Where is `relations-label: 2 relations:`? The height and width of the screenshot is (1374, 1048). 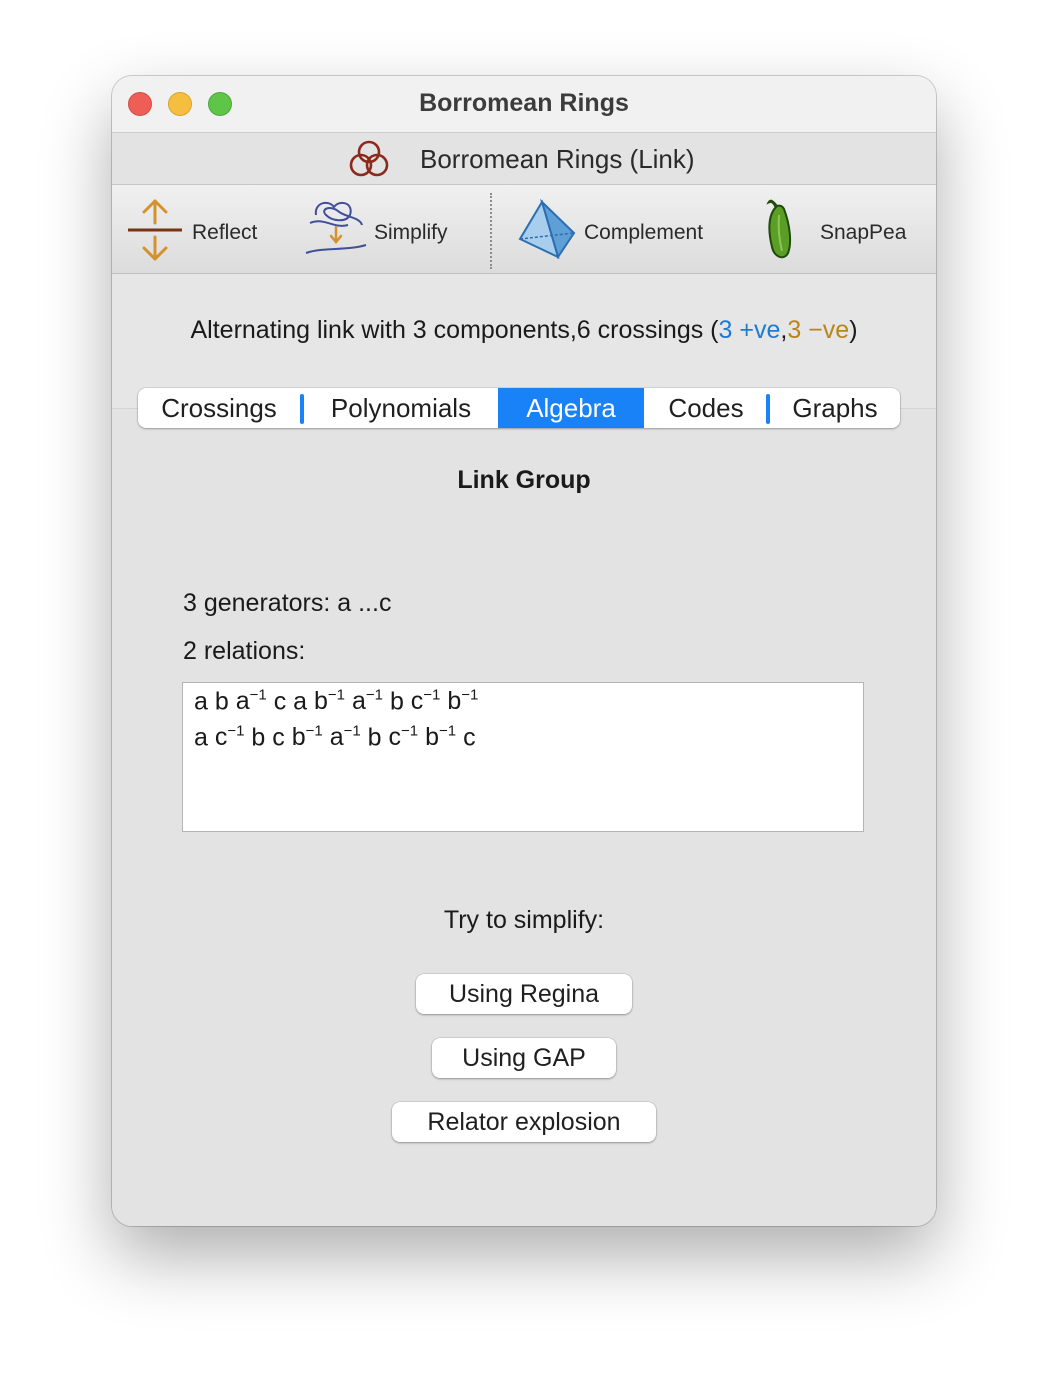 relations-label: 2 relations: is located at coordinates (244, 651).